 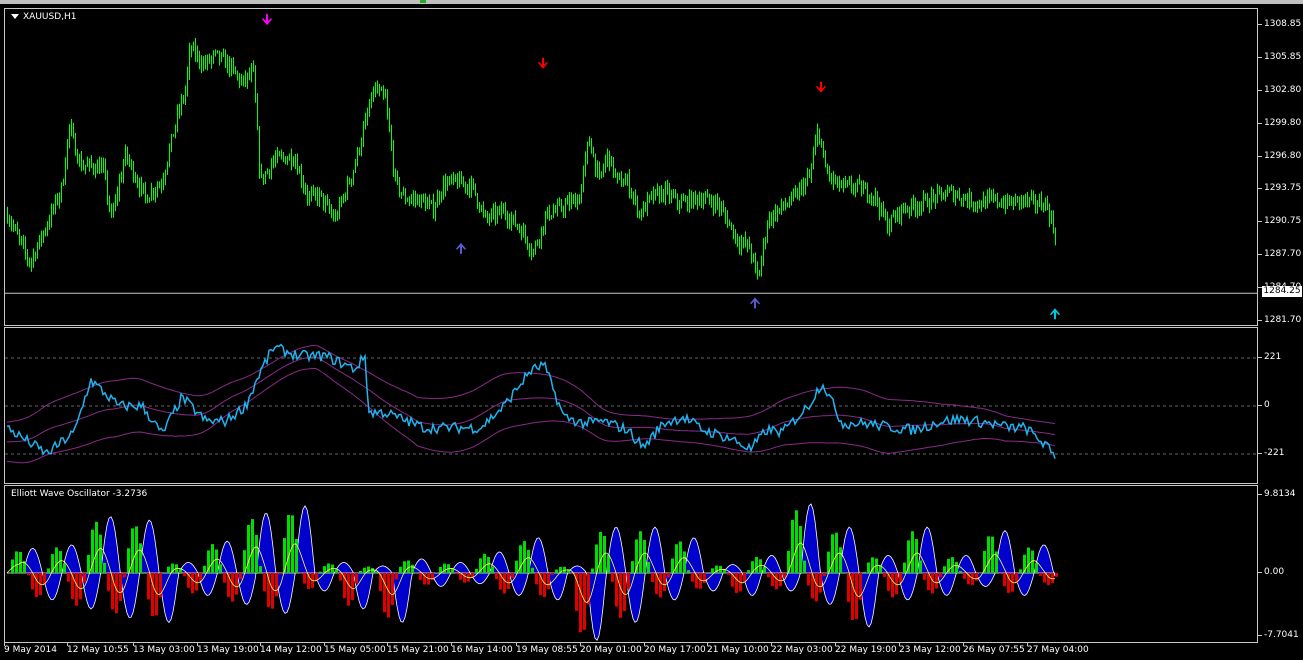 I want to click on x-tick-label: 26 May 07:55, so click(x=994, y=648).